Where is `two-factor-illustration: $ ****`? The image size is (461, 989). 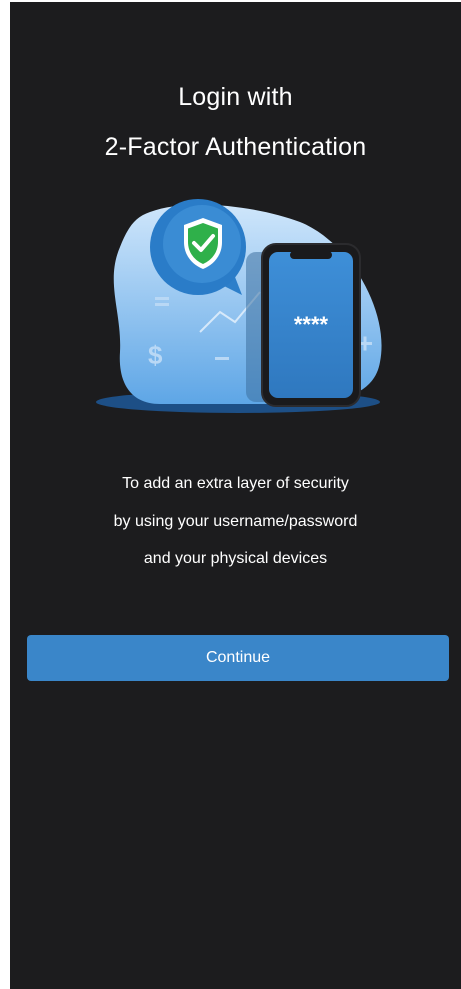
two-factor-illustration: $ **** is located at coordinates (240, 304).